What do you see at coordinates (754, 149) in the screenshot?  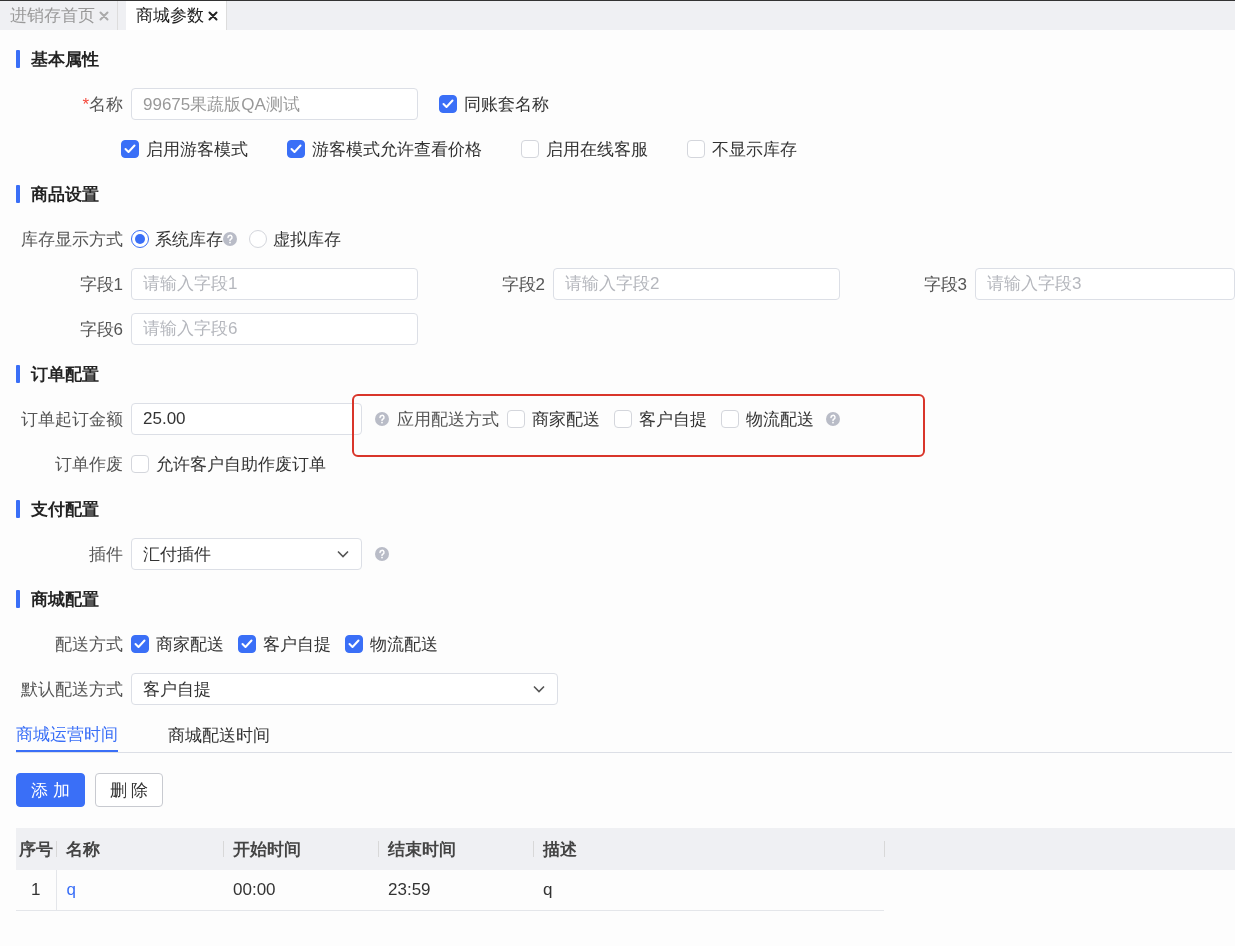 I see `checkbox-label: 不显示库存` at bounding box center [754, 149].